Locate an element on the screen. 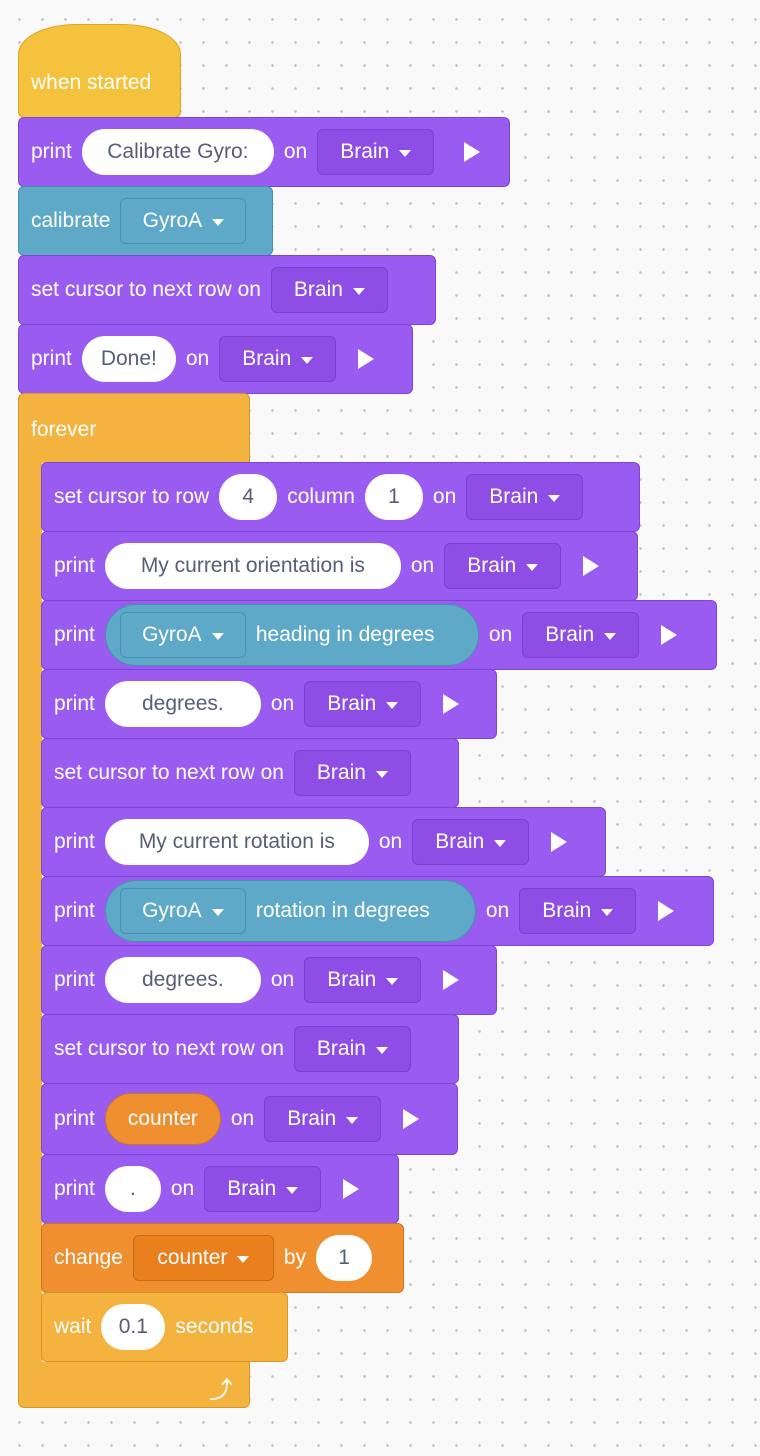 The width and height of the screenshot is (760, 1456). text-input: Calibrate Gyro: is located at coordinates (177, 152).